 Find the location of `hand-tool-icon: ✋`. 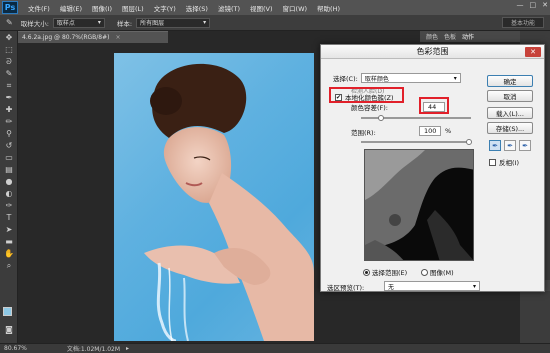

hand-tool-icon: ✋ is located at coordinates (9, 253).